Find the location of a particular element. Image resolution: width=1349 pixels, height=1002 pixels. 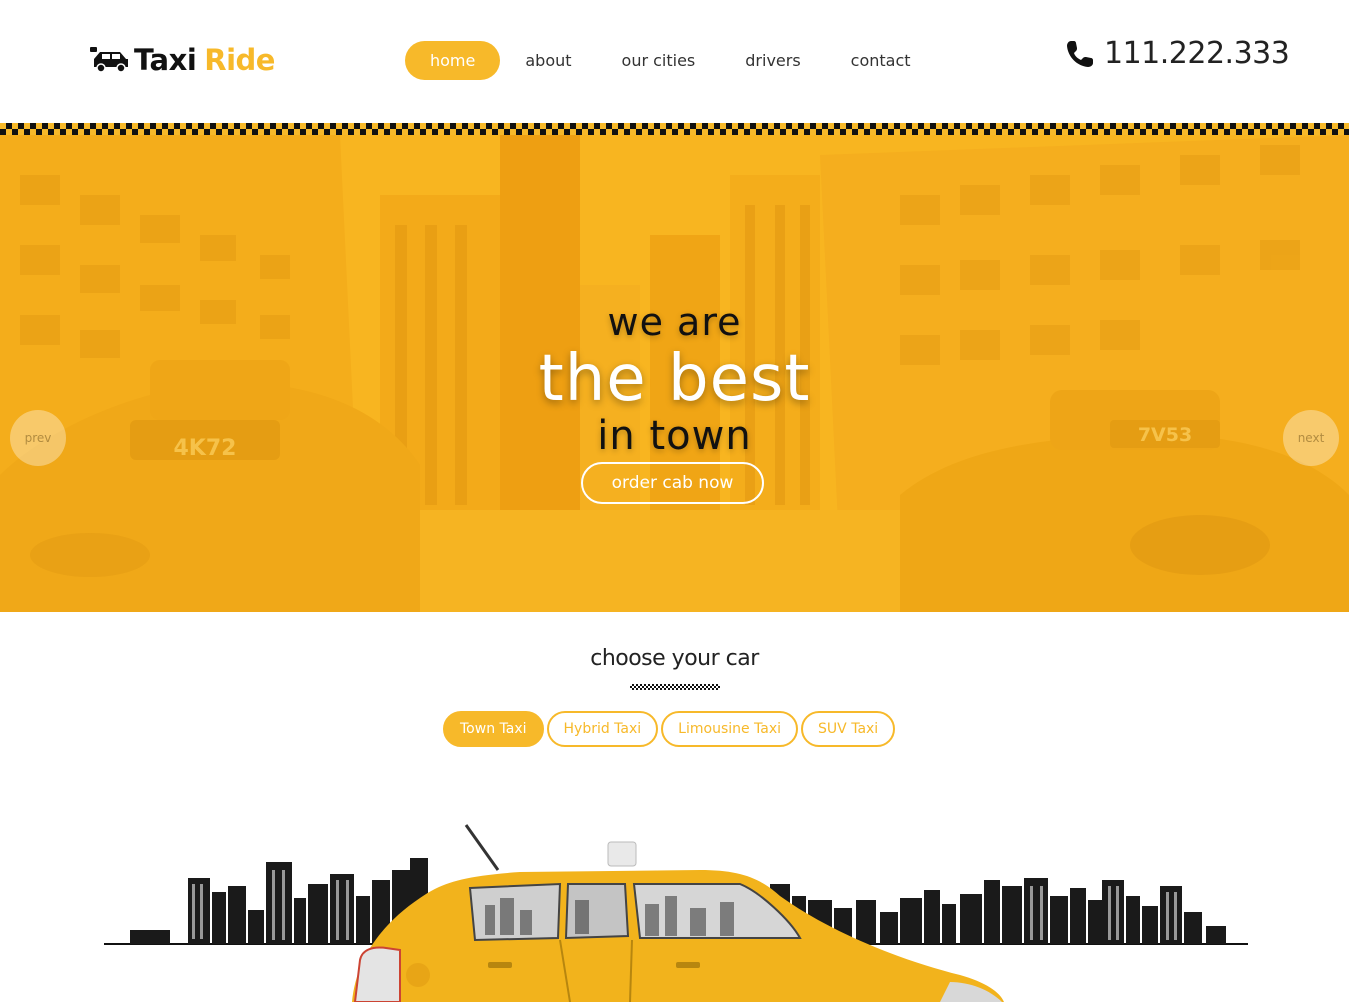

nav-home: home is located at coordinates (453, 60).